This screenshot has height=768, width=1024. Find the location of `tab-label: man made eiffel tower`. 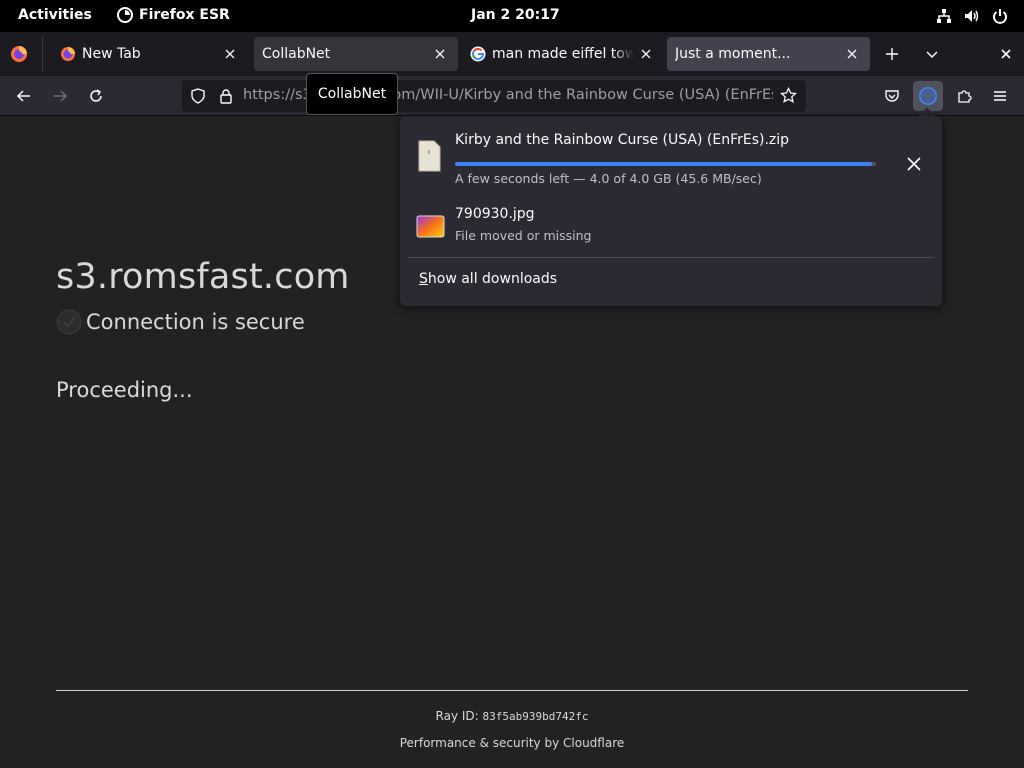

tab-label: man made eiffel tower is located at coordinates (563, 54).